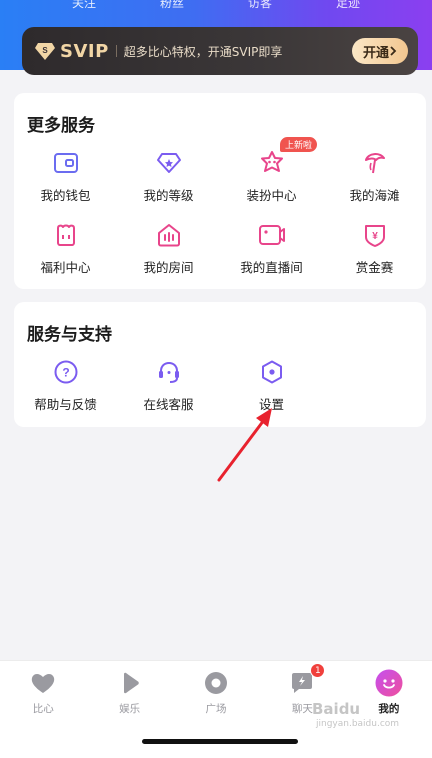 The width and height of the screenshot is (432, 758). I want to click on support-label: 设置, so click(271, 404).